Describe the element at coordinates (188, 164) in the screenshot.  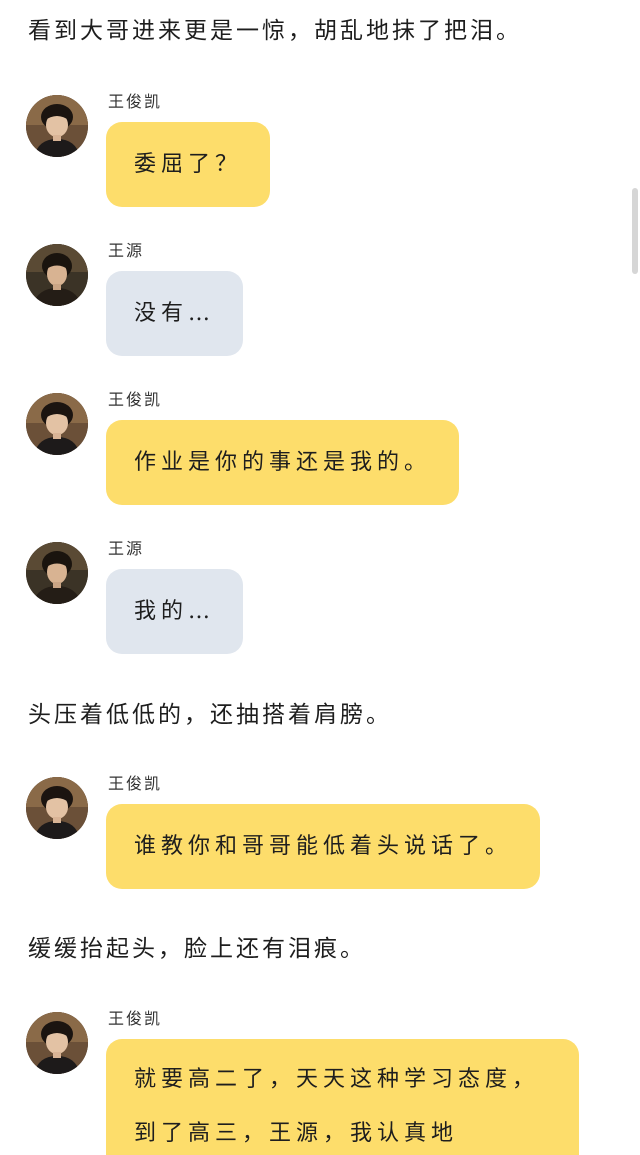
I see `chat-bubble: 委屈了？` at that location.